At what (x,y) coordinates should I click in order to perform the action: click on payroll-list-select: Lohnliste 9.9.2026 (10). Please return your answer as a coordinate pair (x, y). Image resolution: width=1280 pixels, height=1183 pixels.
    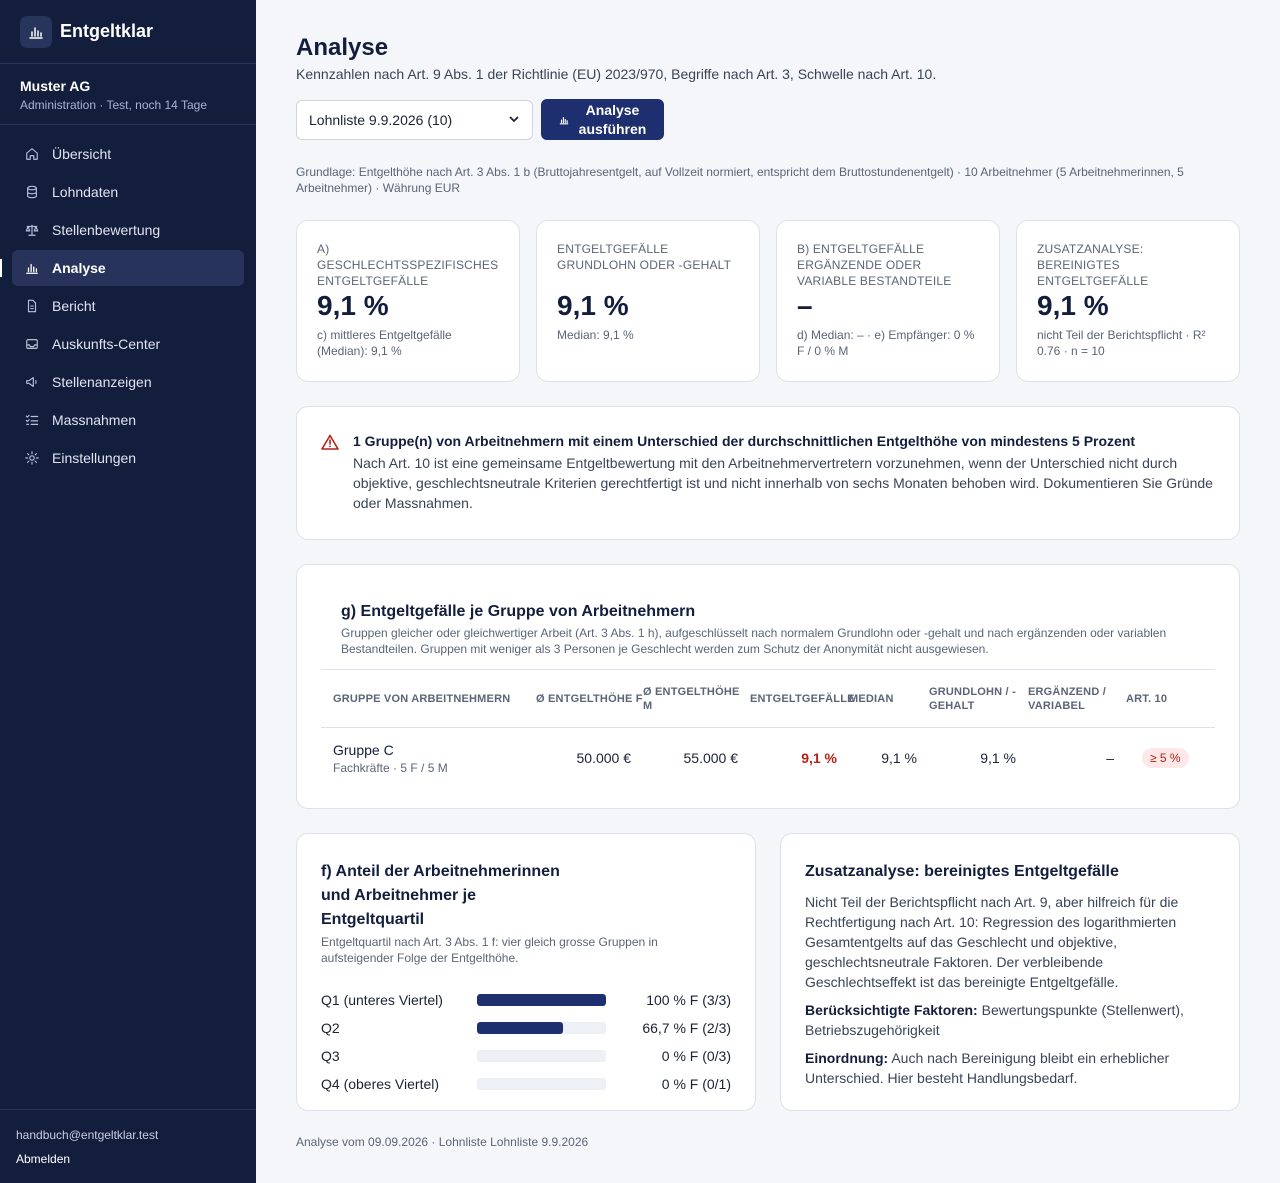
    Looking at the image, I should click on (414, 120).